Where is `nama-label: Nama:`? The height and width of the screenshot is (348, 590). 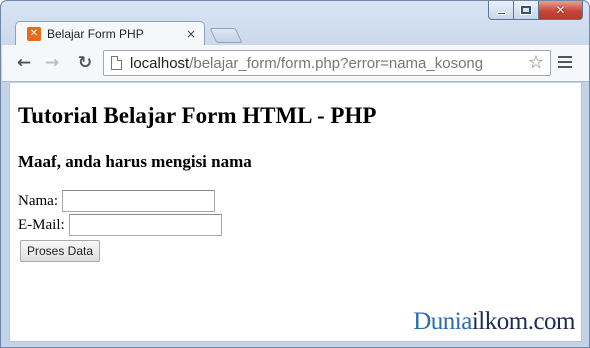
nama-label: Nama: is located at coordinates (38, 200).